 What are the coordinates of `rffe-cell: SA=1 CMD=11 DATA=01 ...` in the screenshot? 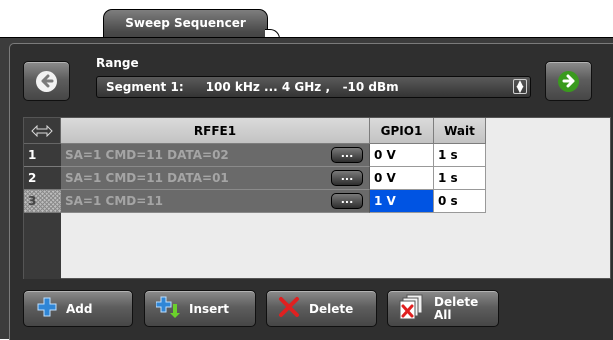 It's located at (215, 178).